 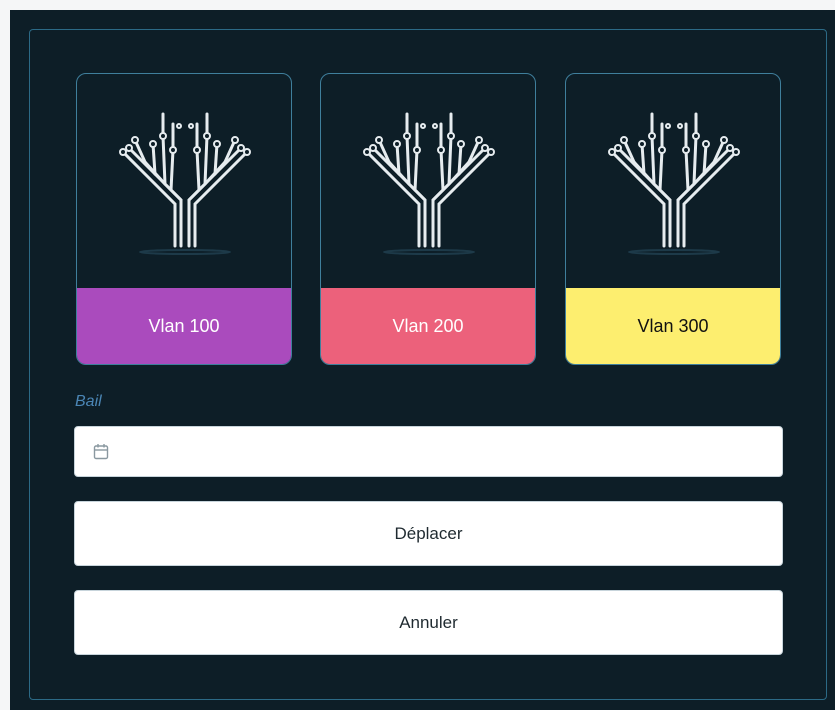 What do you see at coordinates (673, 326) in the screenshot?
I see `vlan-label: Vlan 300` at bounding box center [673, 326].